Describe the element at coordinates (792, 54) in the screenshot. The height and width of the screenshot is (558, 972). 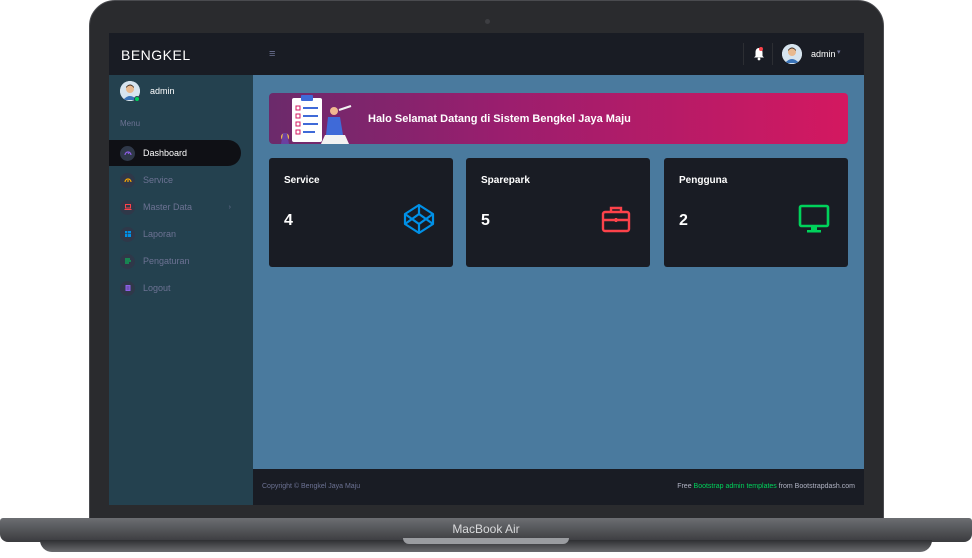
I see `avatar` at that location.